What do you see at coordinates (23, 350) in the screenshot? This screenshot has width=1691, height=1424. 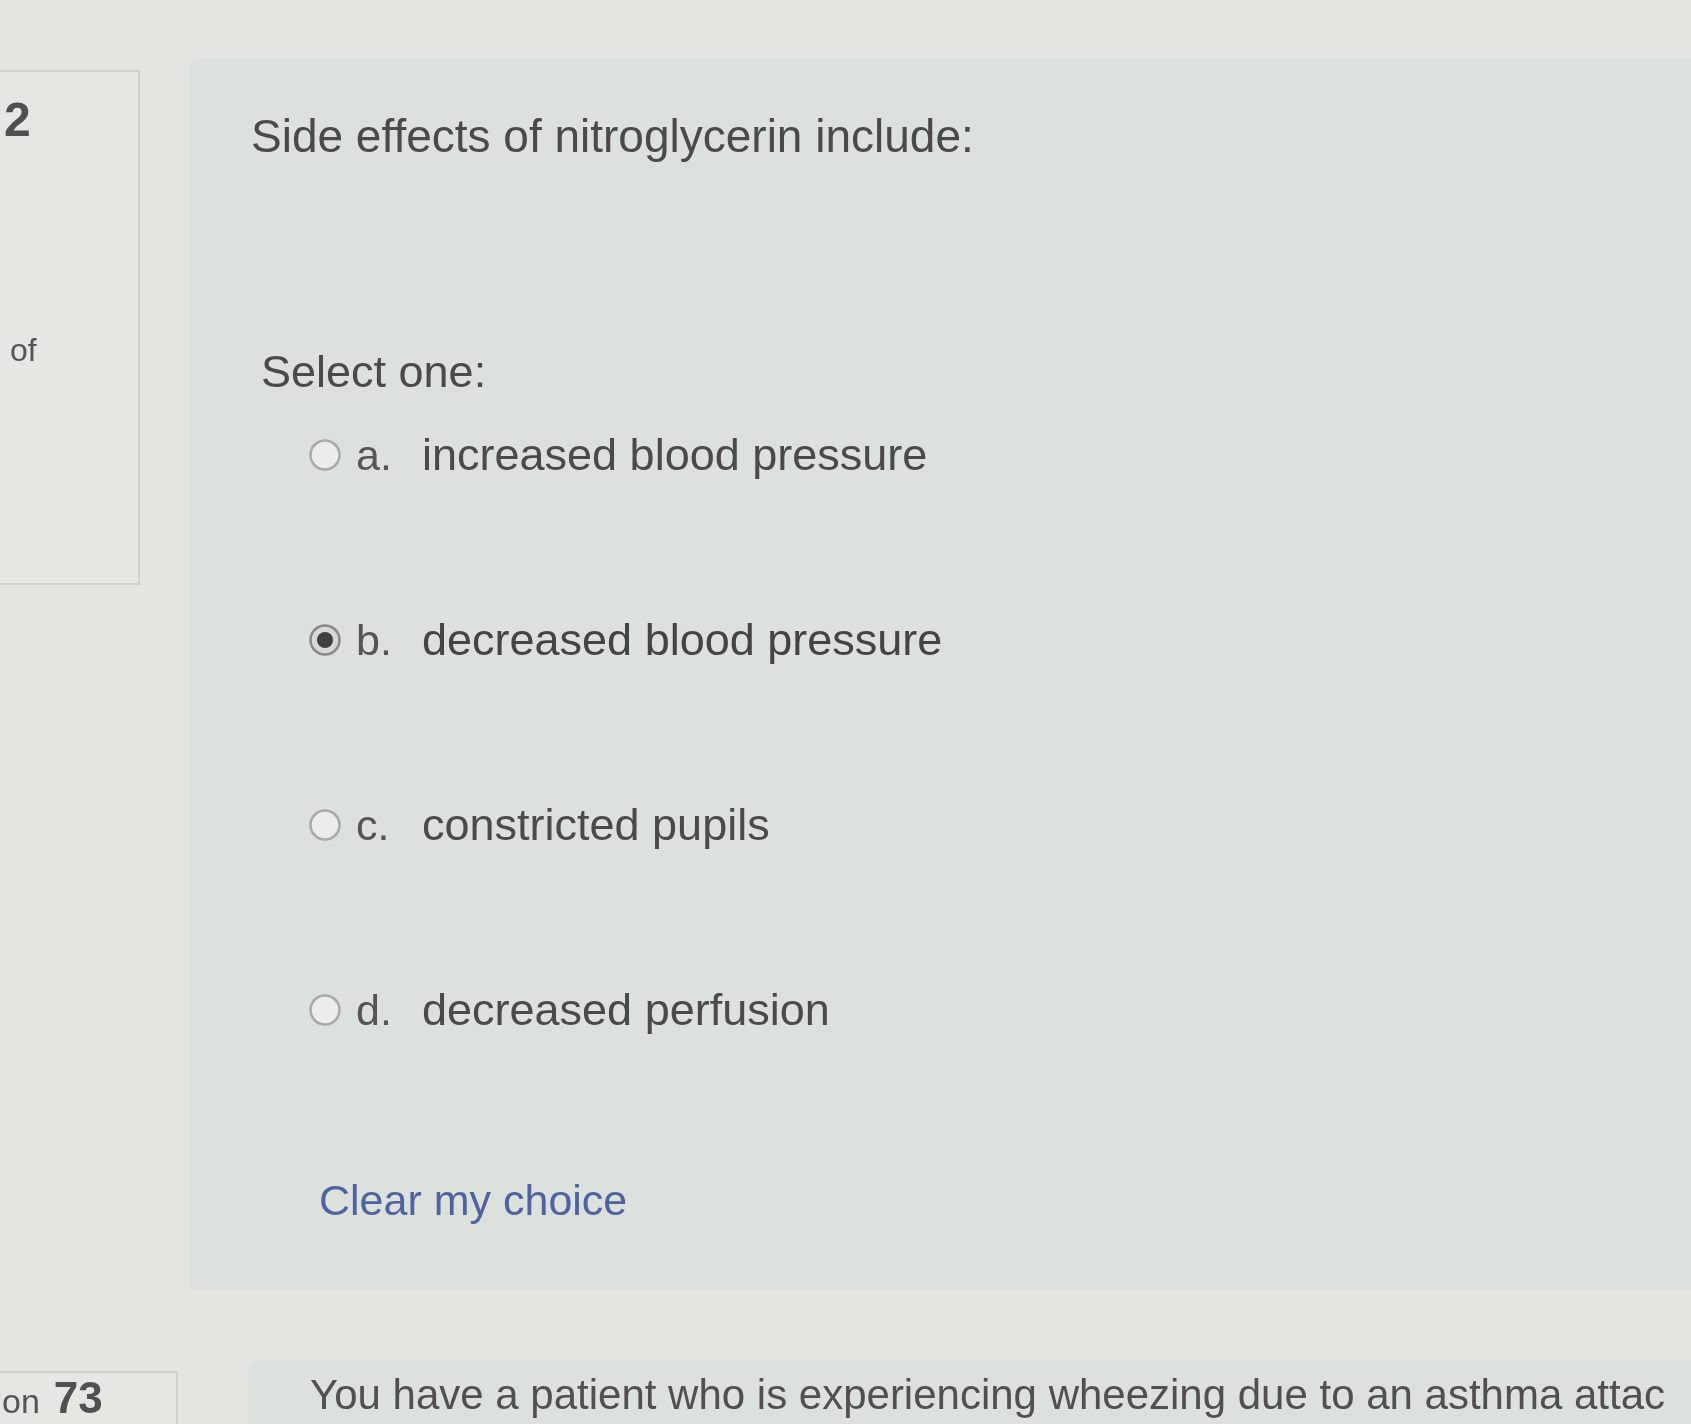 I see `info-text: of` at bounding box center [23, 350].